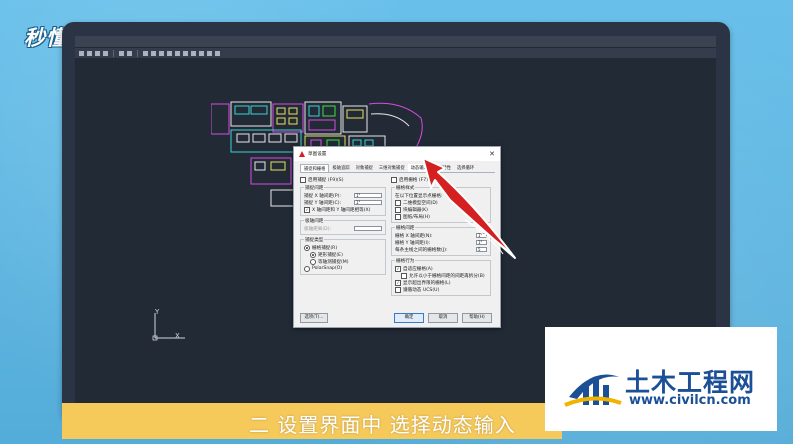 The height and width of the screenshot is (444, 793). Describe the element at coordinates (307, 209) in the screenshot. I see `equal-xy-checkbox: ✓` at that location.